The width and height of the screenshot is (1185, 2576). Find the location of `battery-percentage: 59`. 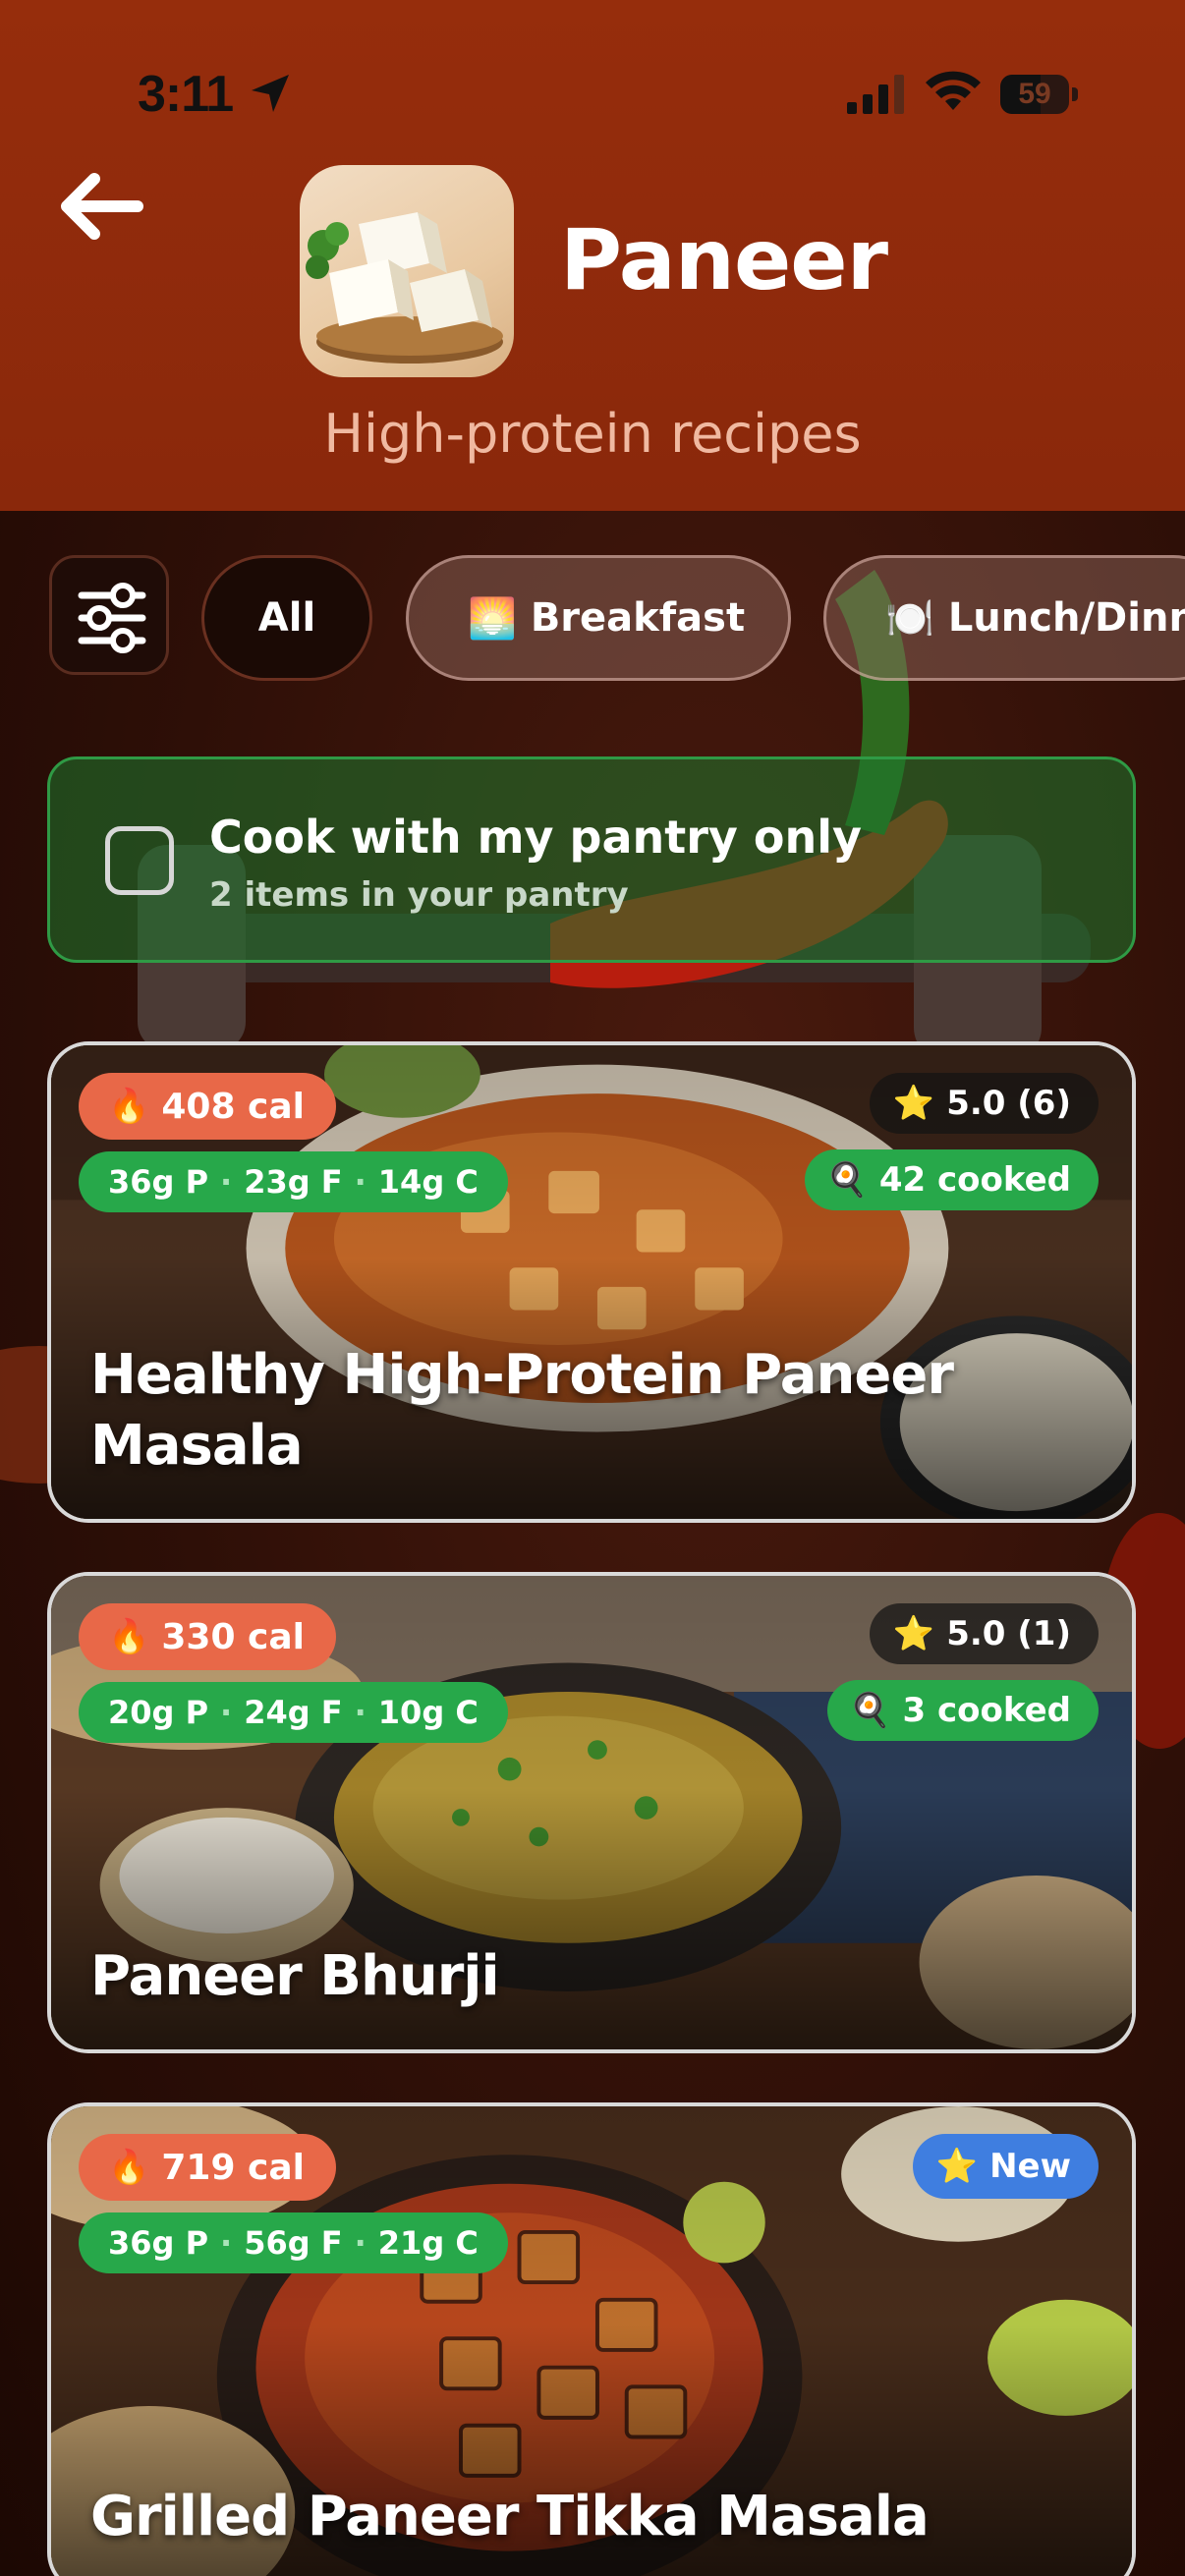

battery-percentage: 59 is located at coordinates (1034, 94).